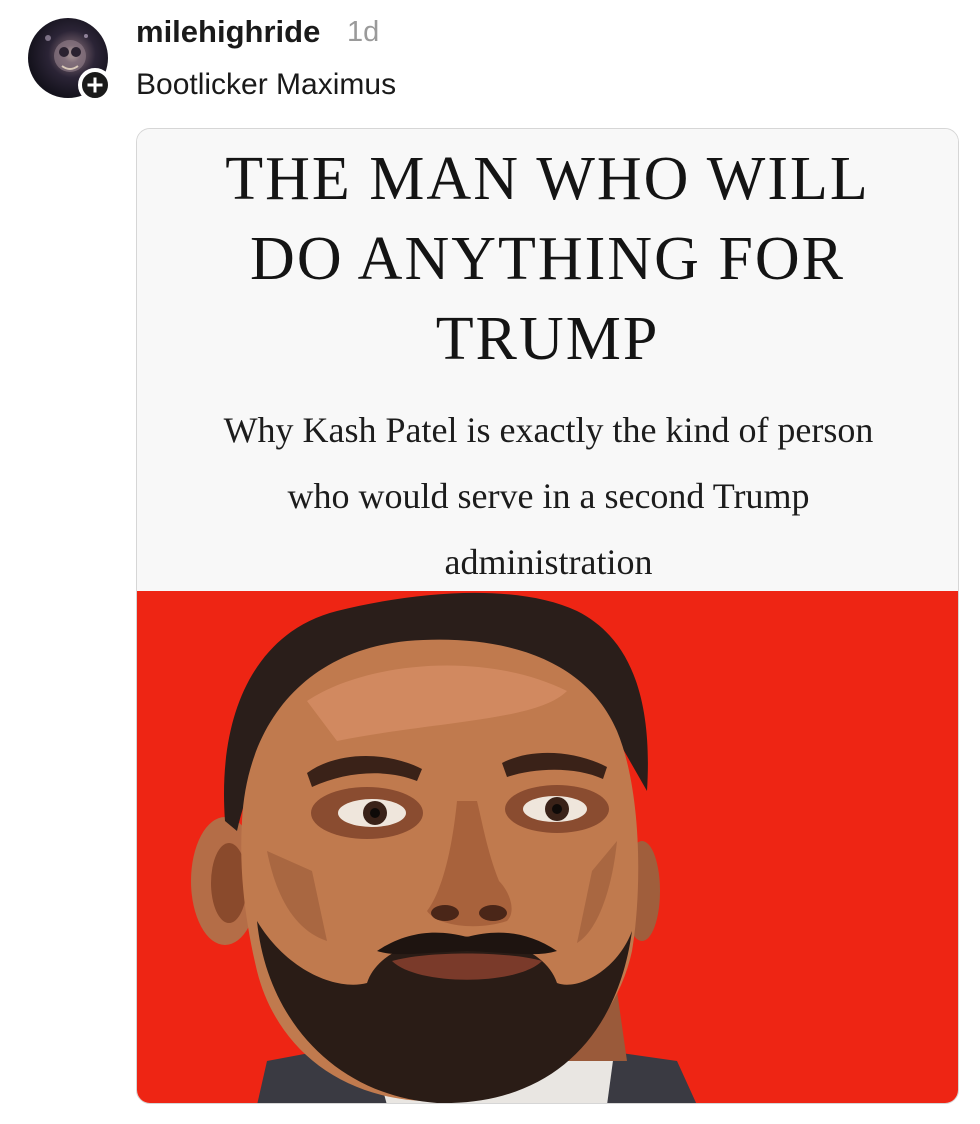  Describe the element at coordinates (266, 84) in the screenshot. I see `post-text: Bootlicker Maximus` at that location.